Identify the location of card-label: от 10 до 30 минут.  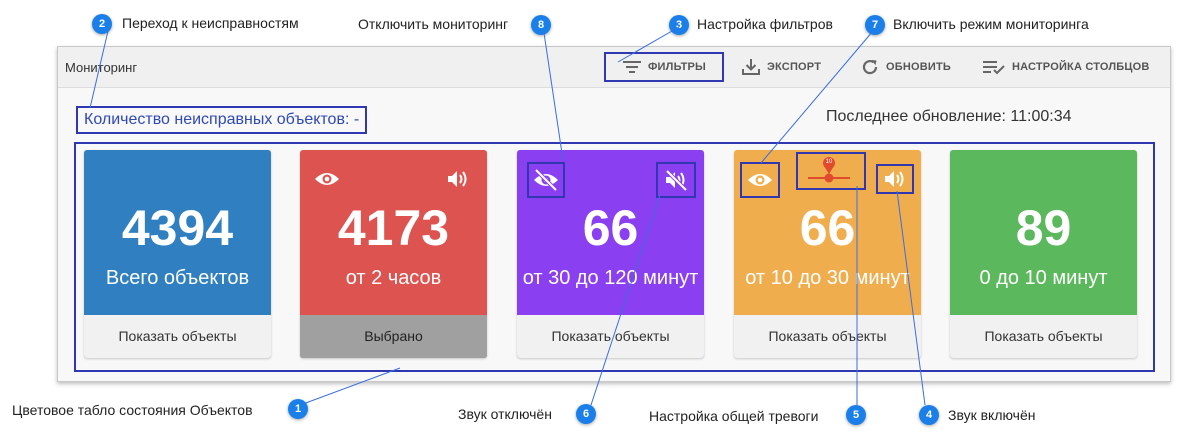
(827, 278).